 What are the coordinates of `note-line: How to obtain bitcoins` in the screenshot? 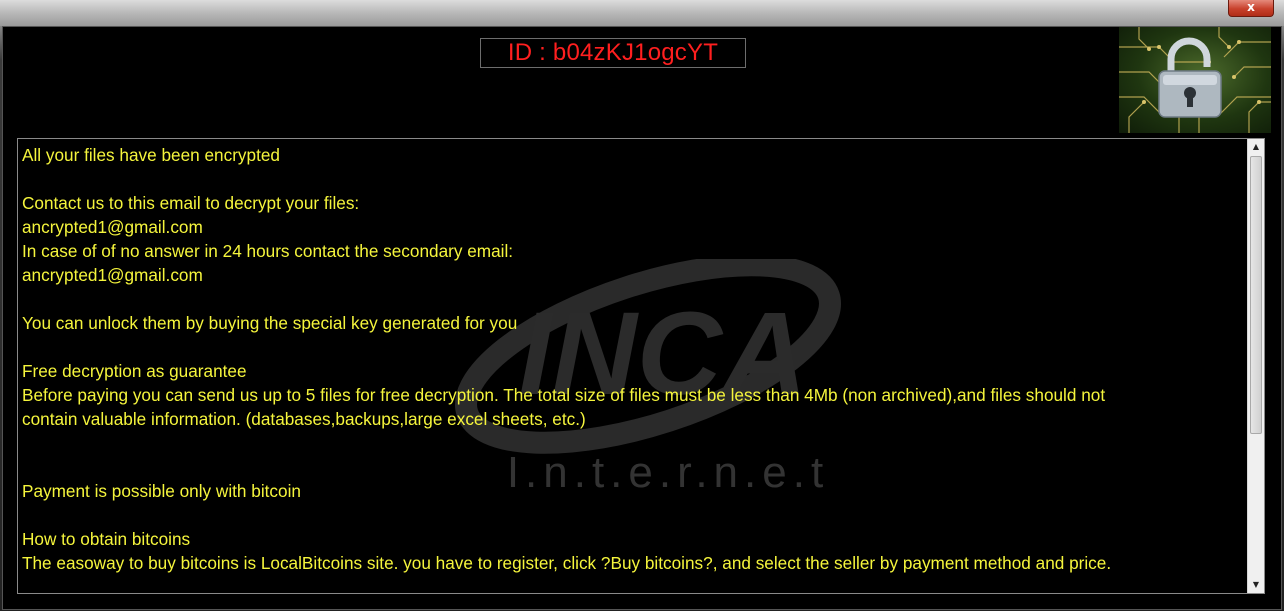 It's located at (106, 539).